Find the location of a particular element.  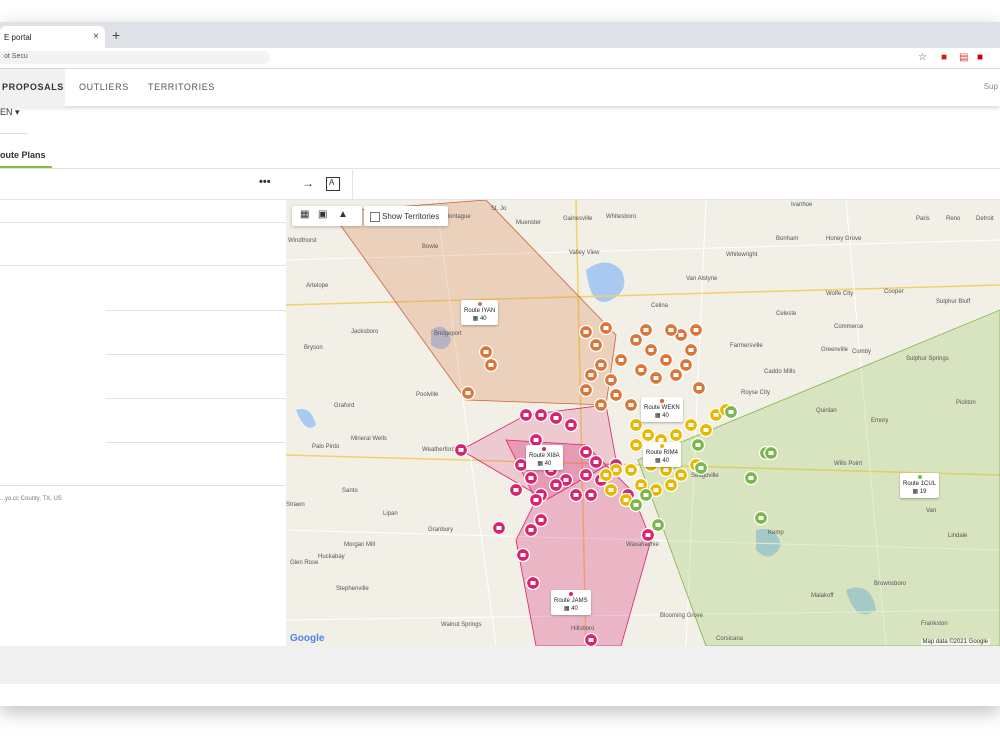

new-tab-icon: + is located at coordinates (116, 35).